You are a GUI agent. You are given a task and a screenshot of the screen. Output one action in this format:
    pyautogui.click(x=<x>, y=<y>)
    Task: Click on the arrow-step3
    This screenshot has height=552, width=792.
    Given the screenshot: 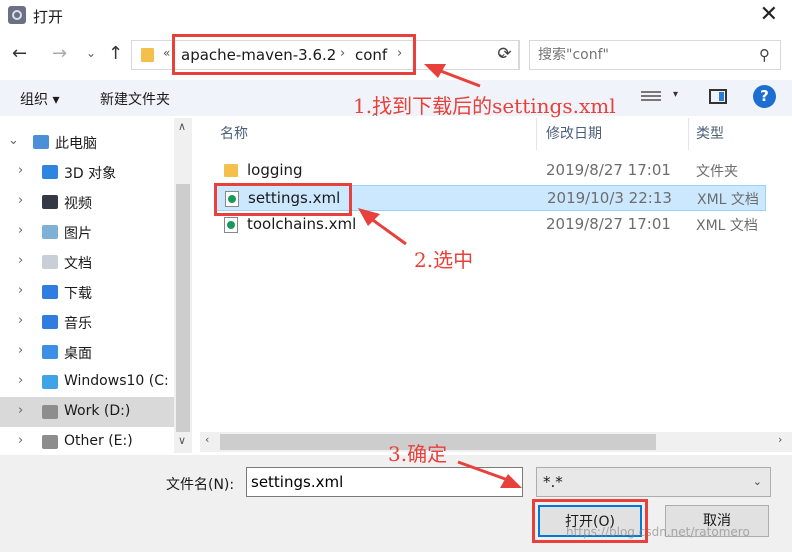 What is the action you would take?
    pyautogui.click(x=483, y=471)
    